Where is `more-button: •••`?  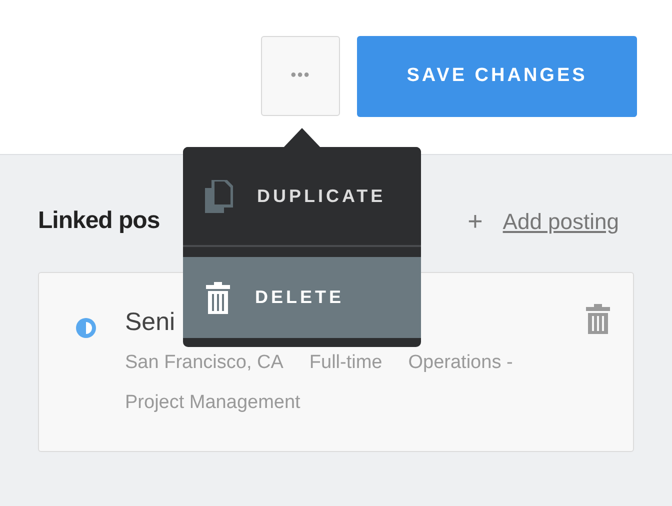 more-button: ••• is located at coordinates (300, 76).